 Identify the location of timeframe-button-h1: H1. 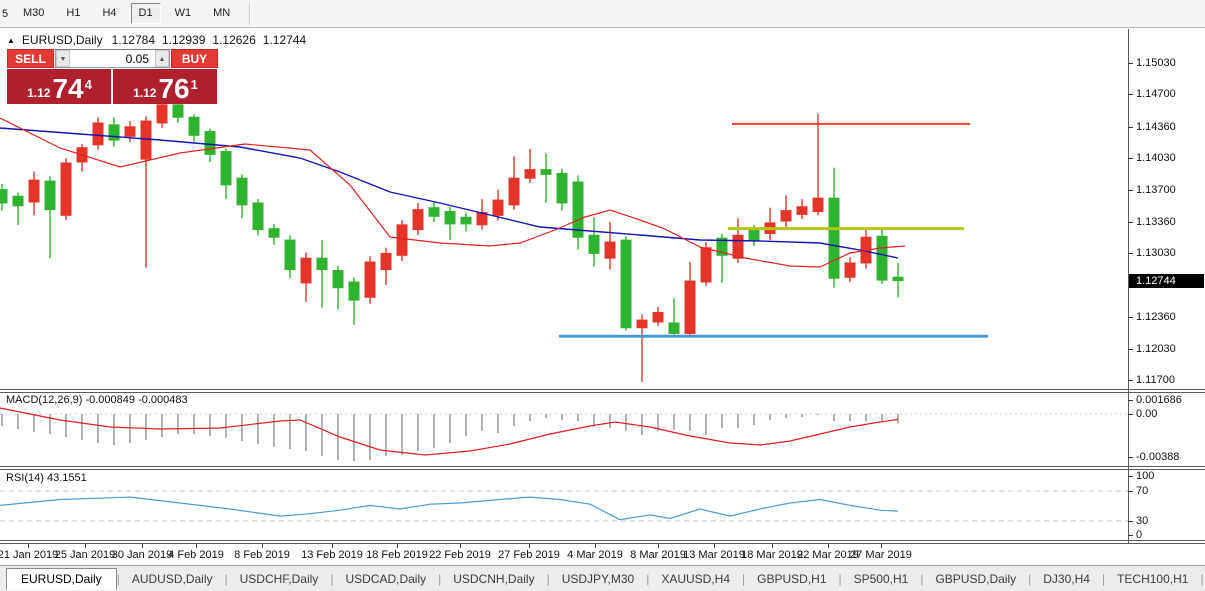
(73, 13).